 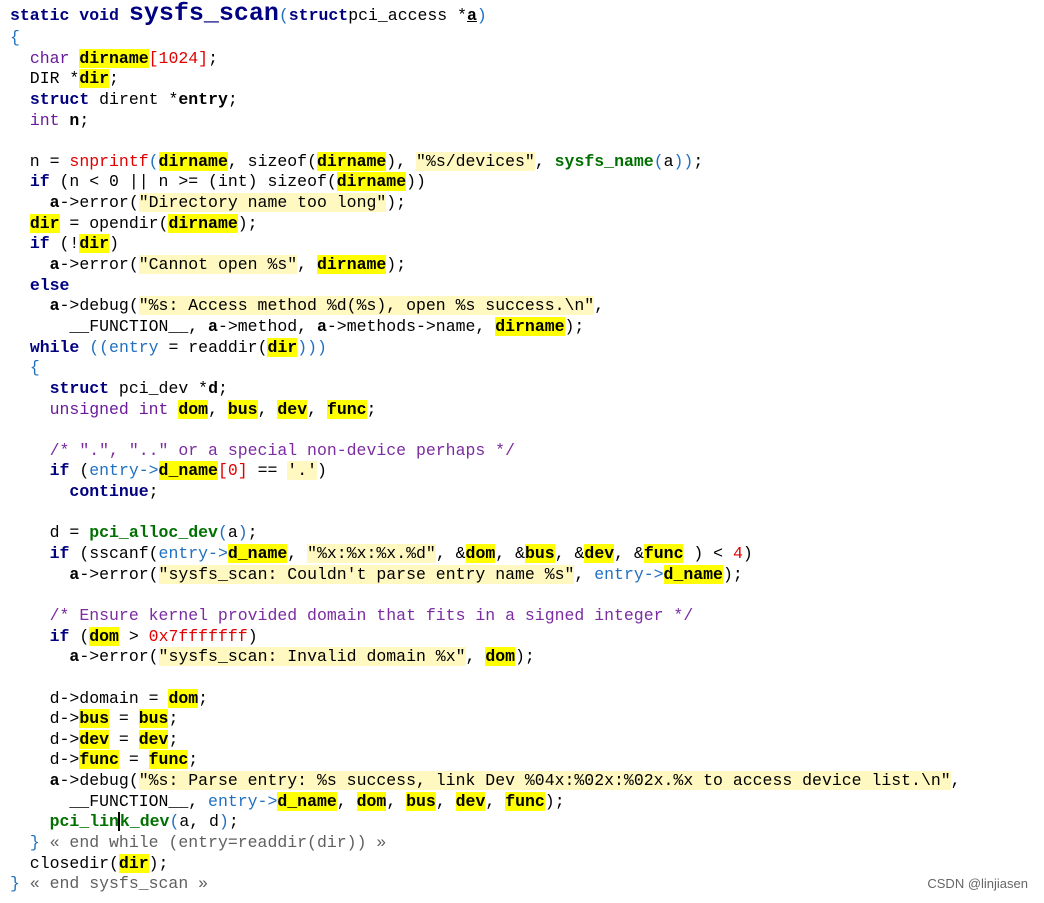 What do you see at coordinates (49, 285) in the screenshot?
I see `code-token: else` at bounding box center [49, 285].